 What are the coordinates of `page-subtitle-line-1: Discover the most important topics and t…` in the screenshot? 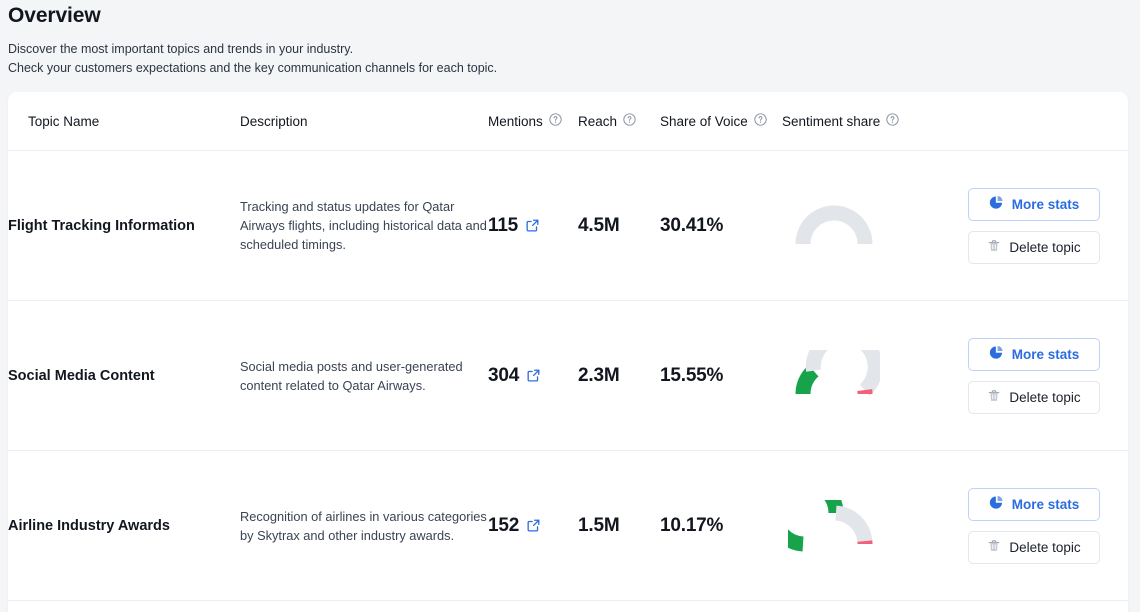 It's located at (181, 49).